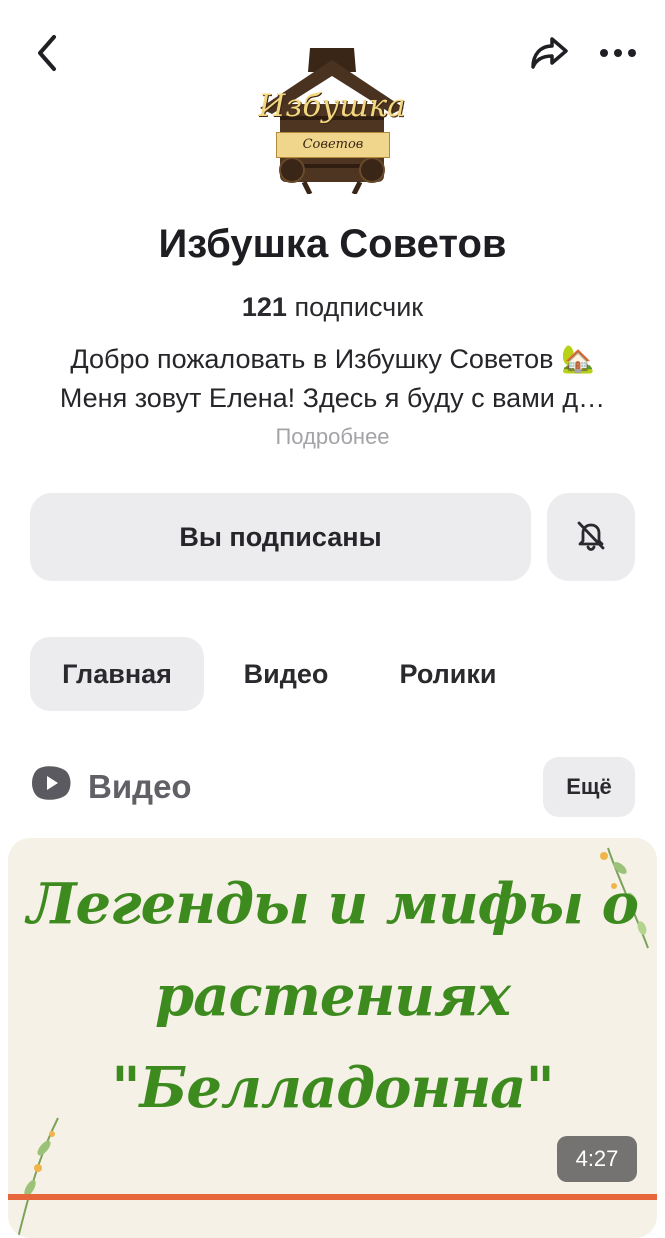 Image resolution: width=665 pixels, height=1238 pixels. Describe the element at coordinates (312, 359) in the screenshot. I see `description-line-1: Добро пожаловать в Избушку Советов` at that location.